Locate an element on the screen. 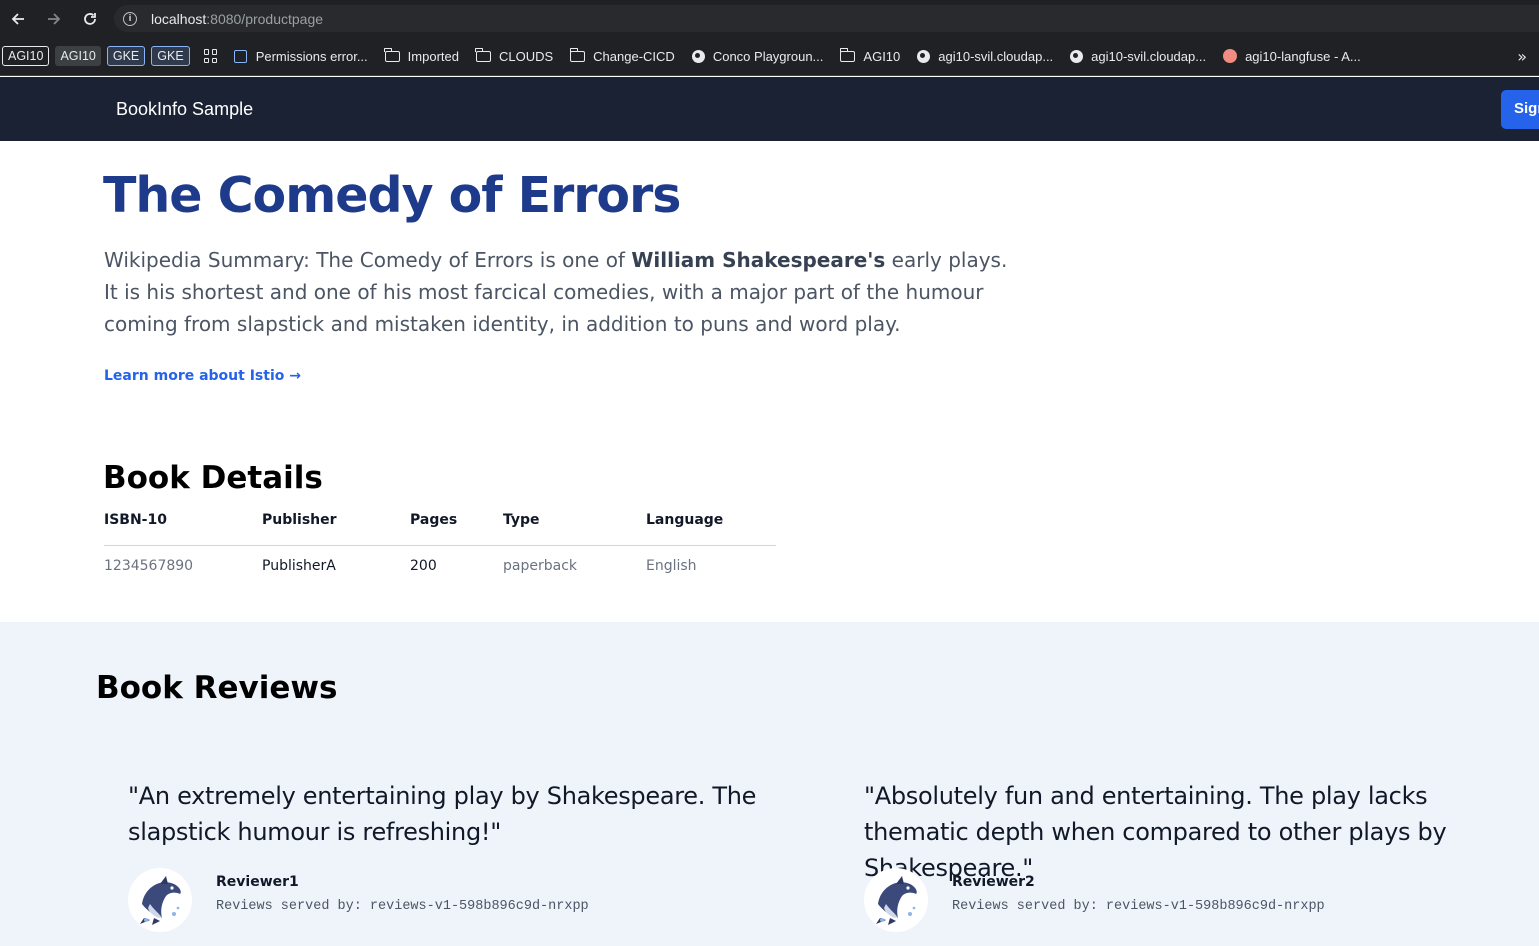 This screenshot has width=1539, height=946. url-path: :8080/productpage is located at coordinates (265, 18).